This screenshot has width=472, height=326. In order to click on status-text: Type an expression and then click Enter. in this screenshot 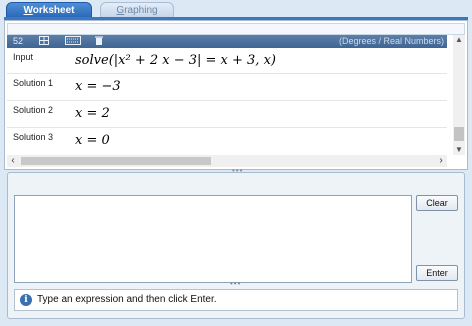, I will do `click(127, 299)`.